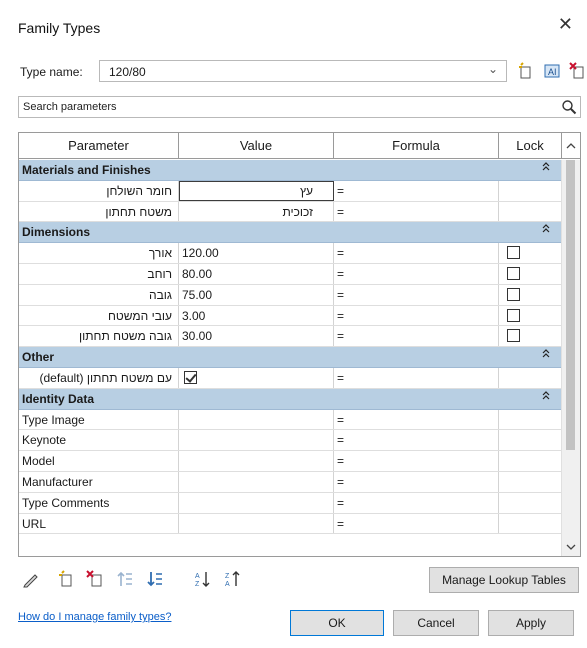  I want to click on apply-button: Apply, so click(531, 623).